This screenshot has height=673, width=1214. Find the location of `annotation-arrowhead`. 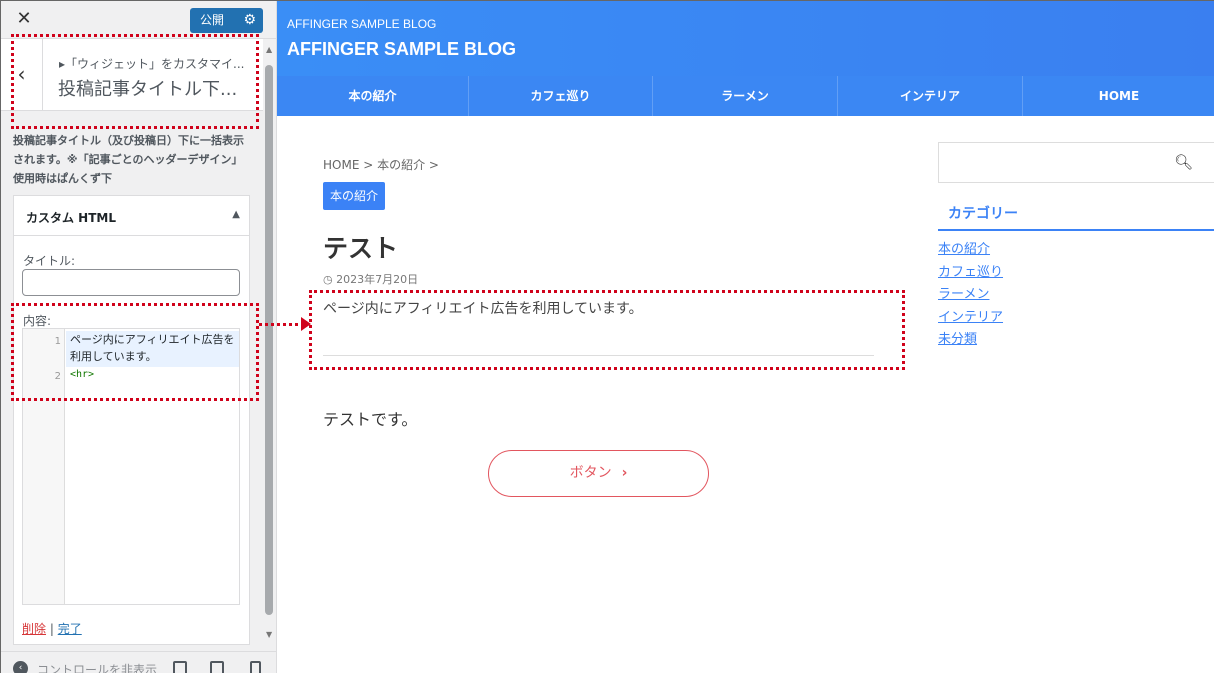

annotation-arrowhead is located at coordinates (306, 324).